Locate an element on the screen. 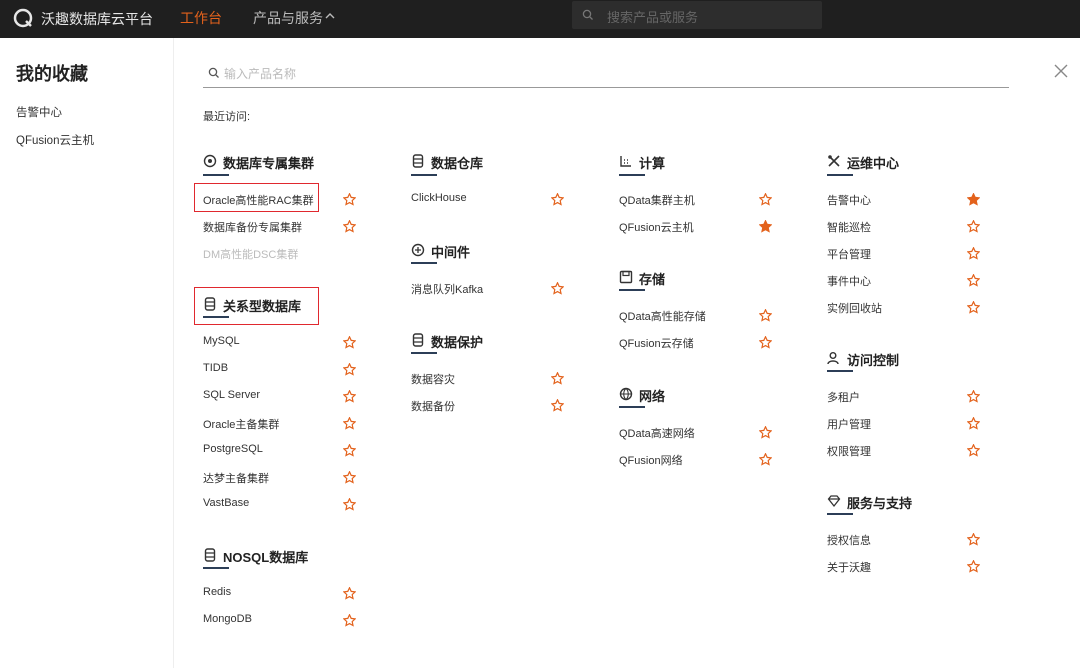 The height and width of the screenshot is (668, 1080). global-search-placeholder: 搜索产品或服务 is located at coordinates (653, 17).